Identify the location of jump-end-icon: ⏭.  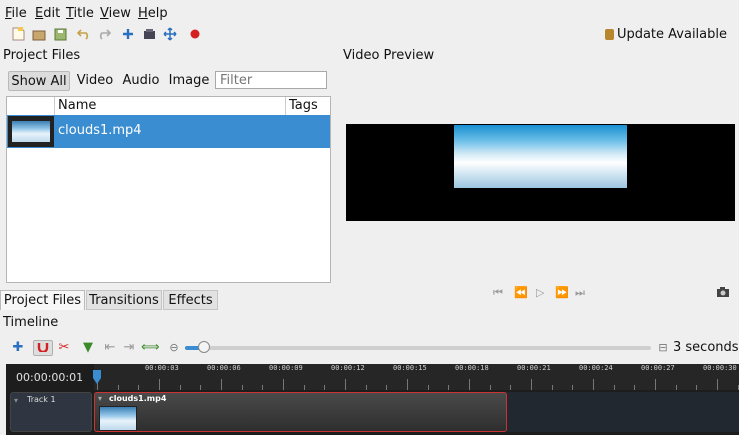
(580, 293).